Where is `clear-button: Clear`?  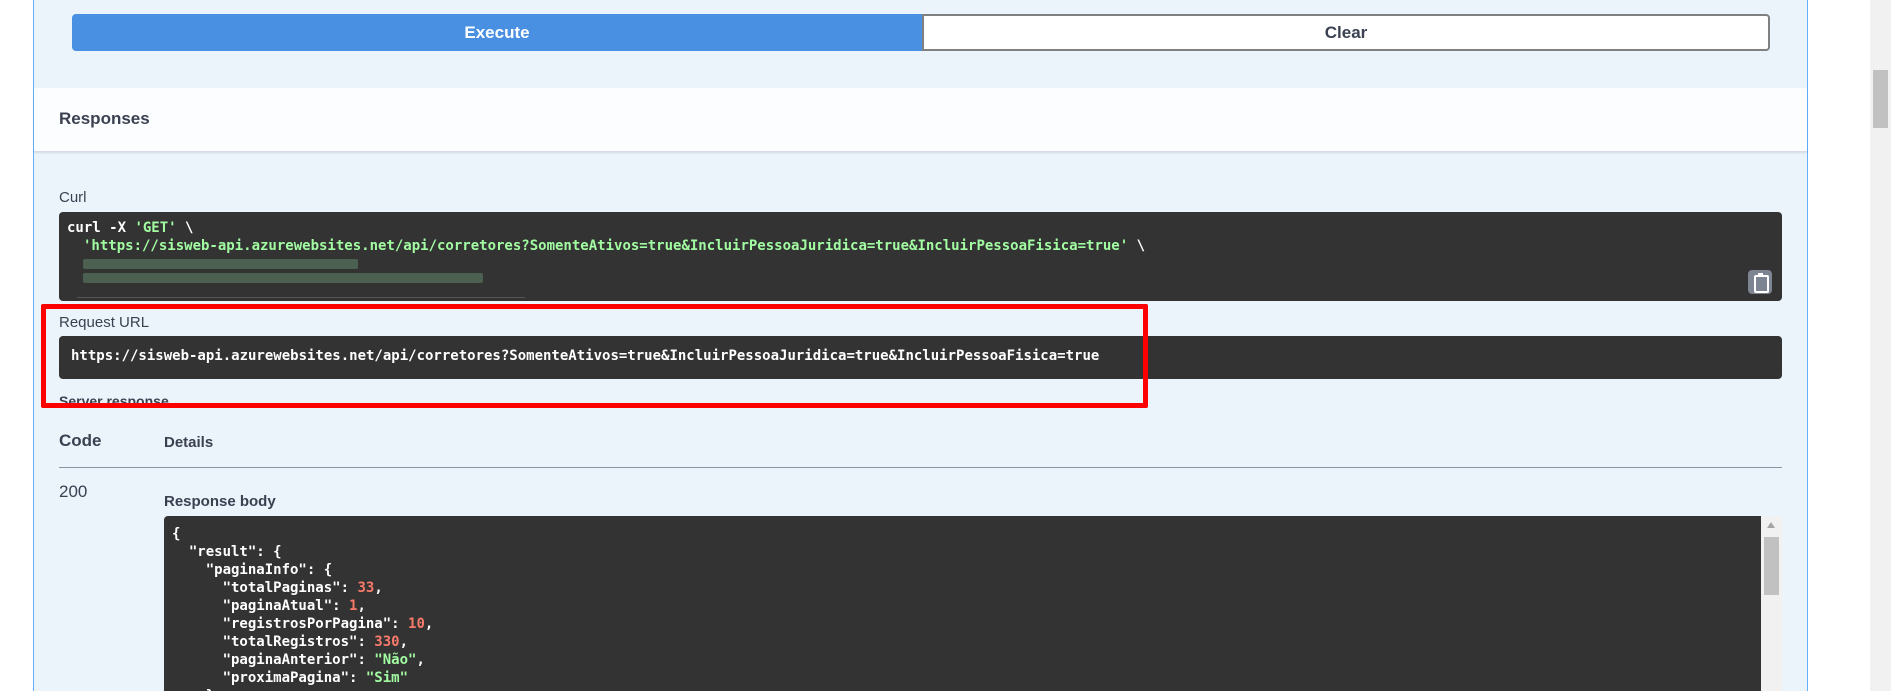
clear-button: Clear is located at coordinates (1346, 32).